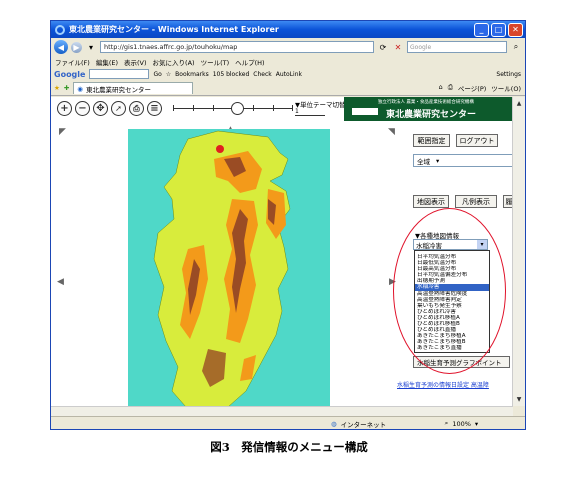 Image resolution: width=578 pixels, height=479 pixels. What do you see at coordinates (135, 62) in the screenshot?
I see `menu-view: 表示(V)` at bounding box center [135, 62].